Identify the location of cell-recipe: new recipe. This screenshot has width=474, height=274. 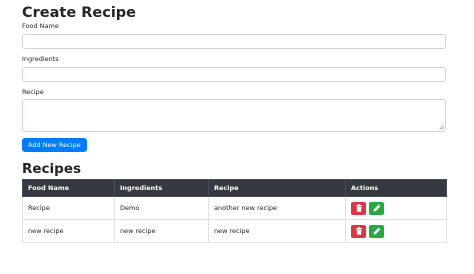
(277, 231).